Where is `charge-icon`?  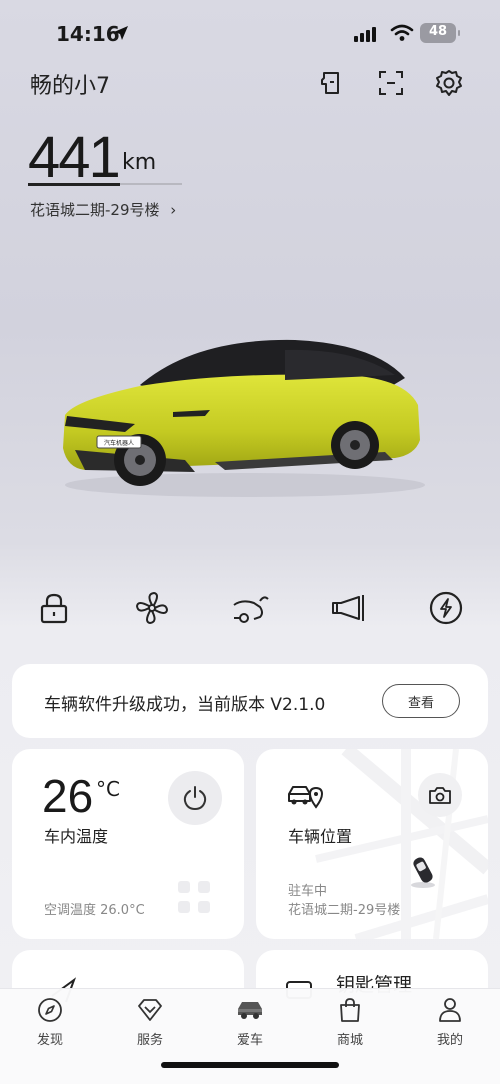
charge-icon is located at coordinates (446, 608).